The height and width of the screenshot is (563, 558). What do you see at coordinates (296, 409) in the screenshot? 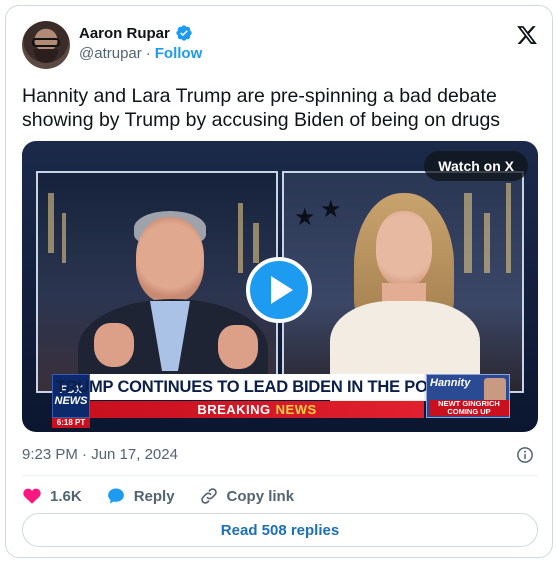
I see `chyron-news-text: NEWS` at bounding box center [296, 409].